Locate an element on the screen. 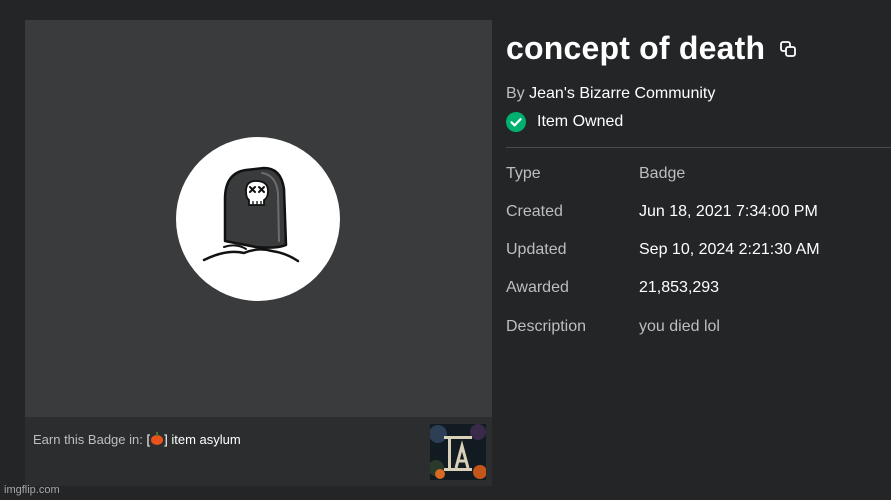 Image resolution: width=891 pixels, height=500 pixels. creator-row: By Jean's Bizarre Community is located at coordinates (610, 94).